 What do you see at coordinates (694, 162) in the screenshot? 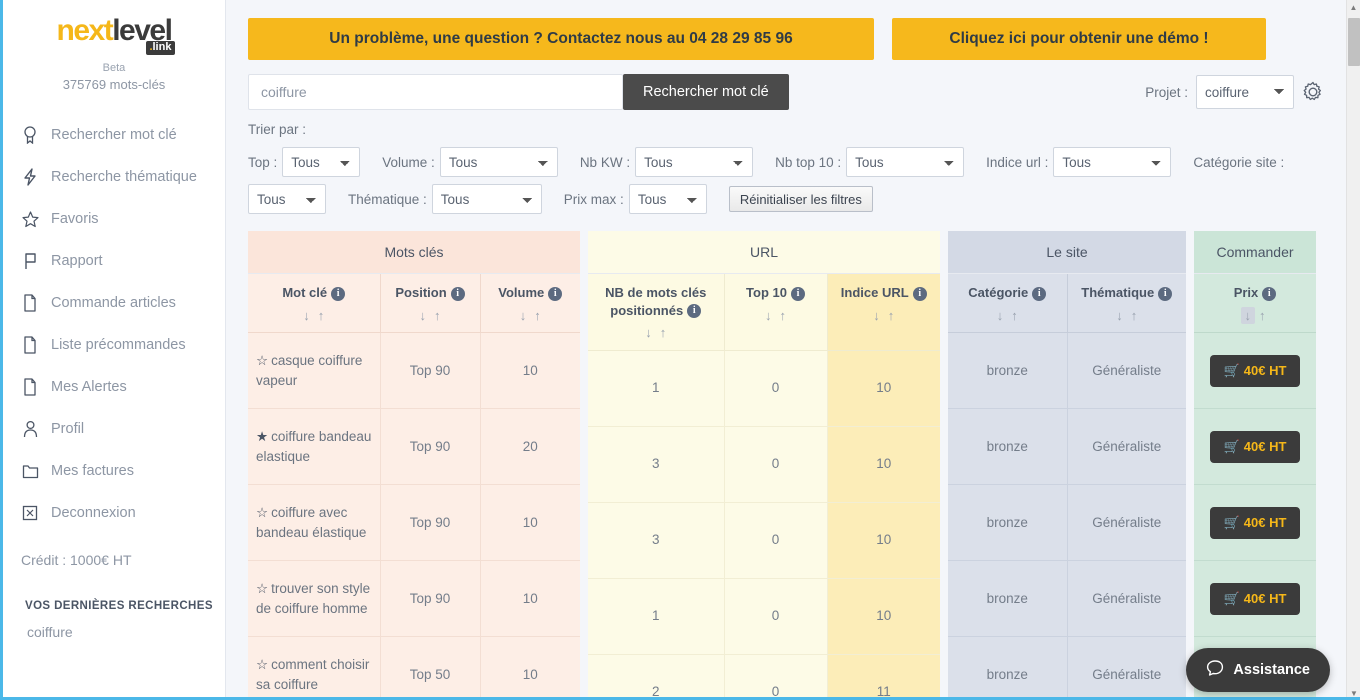
I see `filter-nbkw-select: Tous` at bounding box center [694, 162].